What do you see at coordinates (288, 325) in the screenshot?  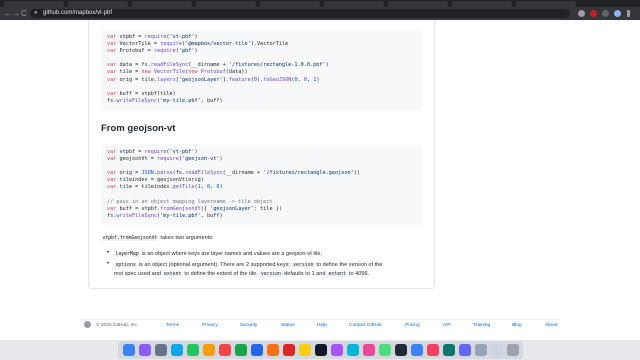 I see `footer-link-status: Status` at bounding box center [288, 325].